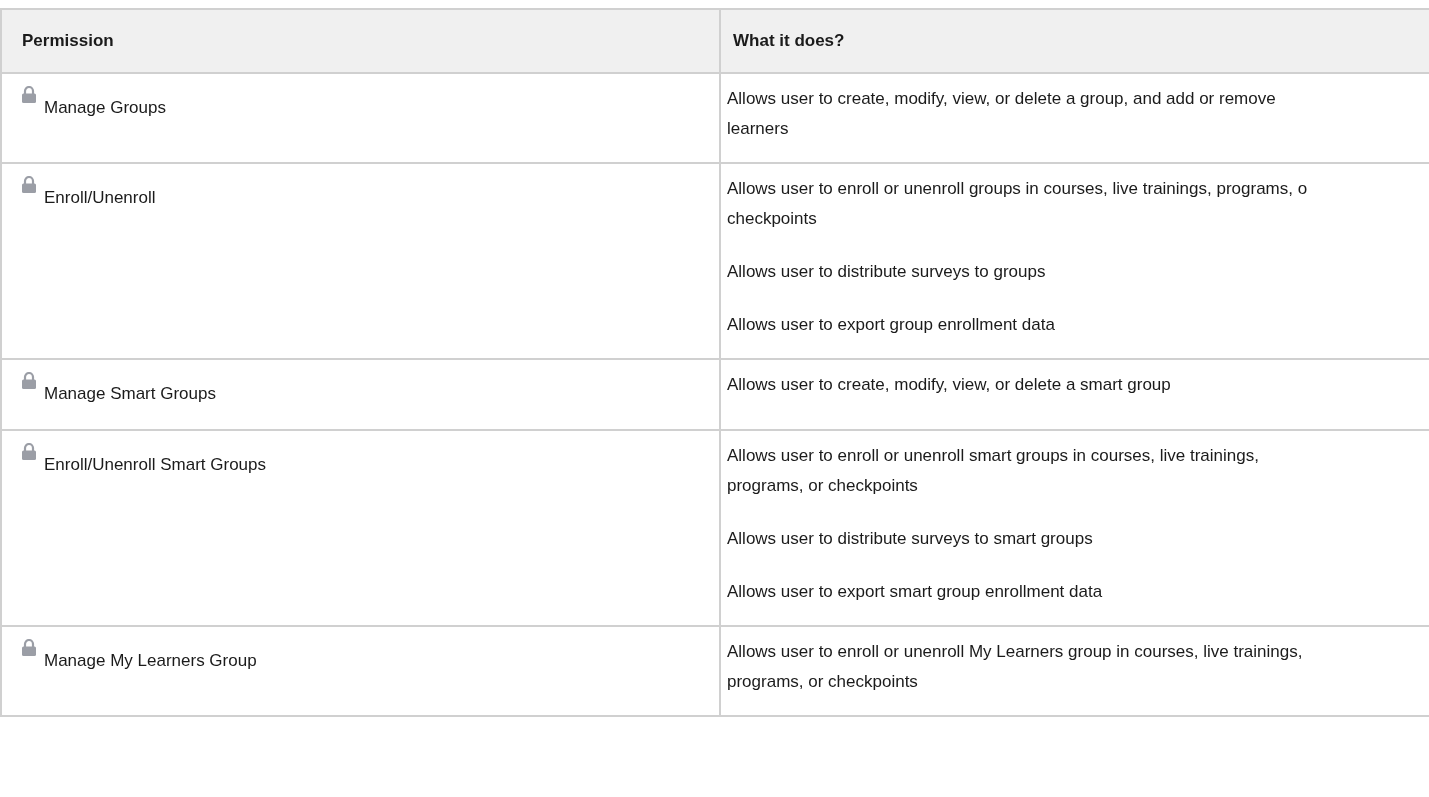 The image size is (1429, 797). Describe the element at coordinates (1002, 114) in the screenshot. I see `permission-description: Allows user to create, modify, view, or delete a group, and add or remove learners` at that location.